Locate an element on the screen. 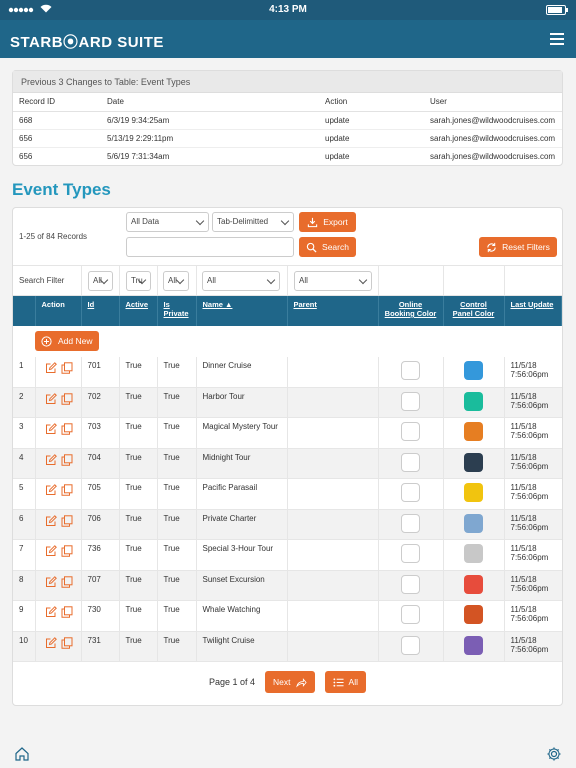 Image resolution: width=576 pixels, height=768 pixels. header-online-booking-color: Online Booking Color is located at coordinates (411, 311).